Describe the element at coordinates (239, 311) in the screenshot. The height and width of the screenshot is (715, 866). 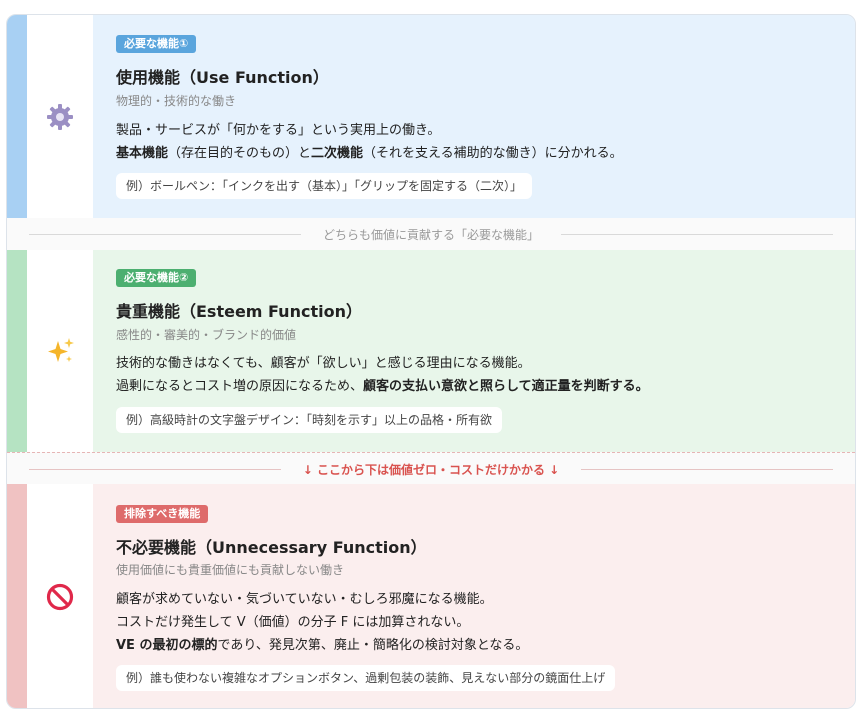
I see `section-title: 貴重機能（Esteem Function）` at that location.